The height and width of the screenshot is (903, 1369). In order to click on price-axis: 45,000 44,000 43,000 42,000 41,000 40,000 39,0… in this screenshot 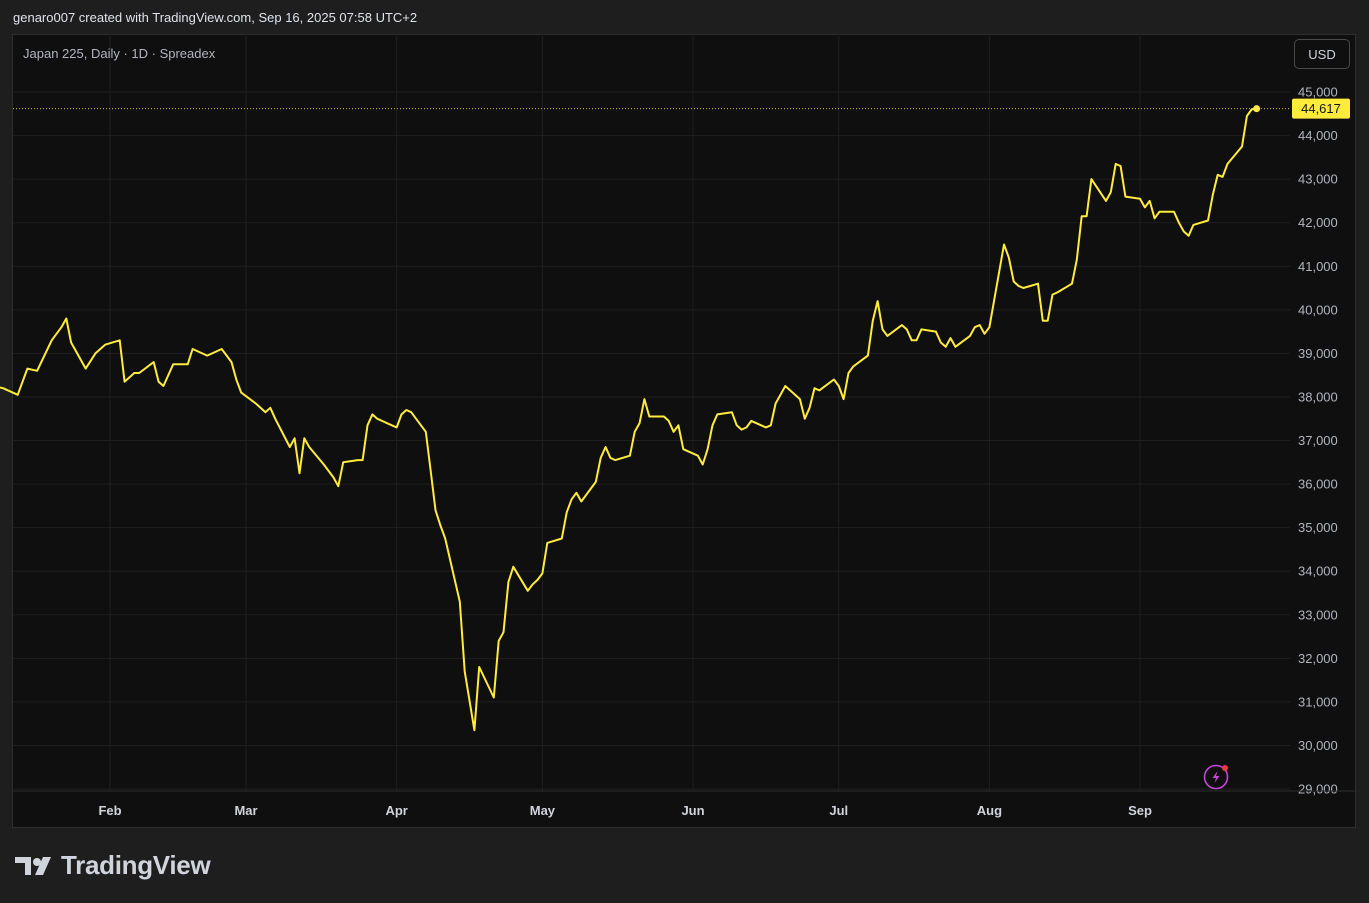, I will do `click(1318, 441)`.